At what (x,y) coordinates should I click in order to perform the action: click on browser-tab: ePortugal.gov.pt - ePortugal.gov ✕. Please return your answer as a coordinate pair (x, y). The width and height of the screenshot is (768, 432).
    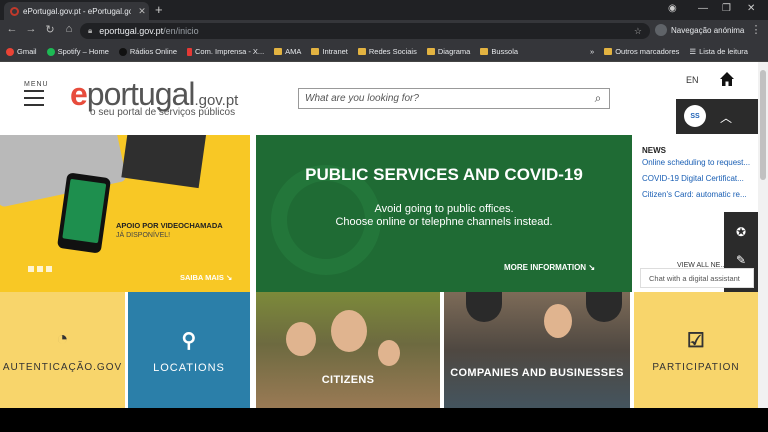
    Looking at the image, I should click on (76, 11).